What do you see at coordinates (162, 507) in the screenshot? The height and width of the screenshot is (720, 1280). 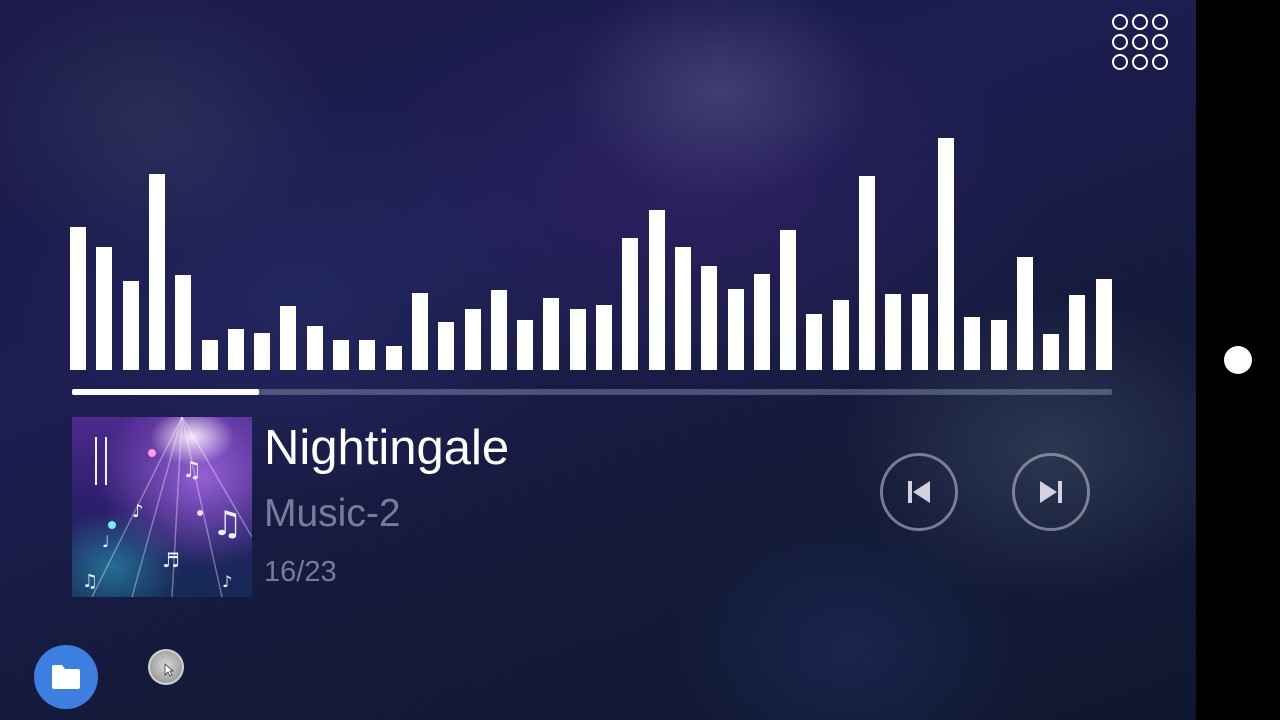 I see `album-art: ♫ ♪ ♫ ♩ ♬ ♪ ♫` at bounding box center [162, 507].